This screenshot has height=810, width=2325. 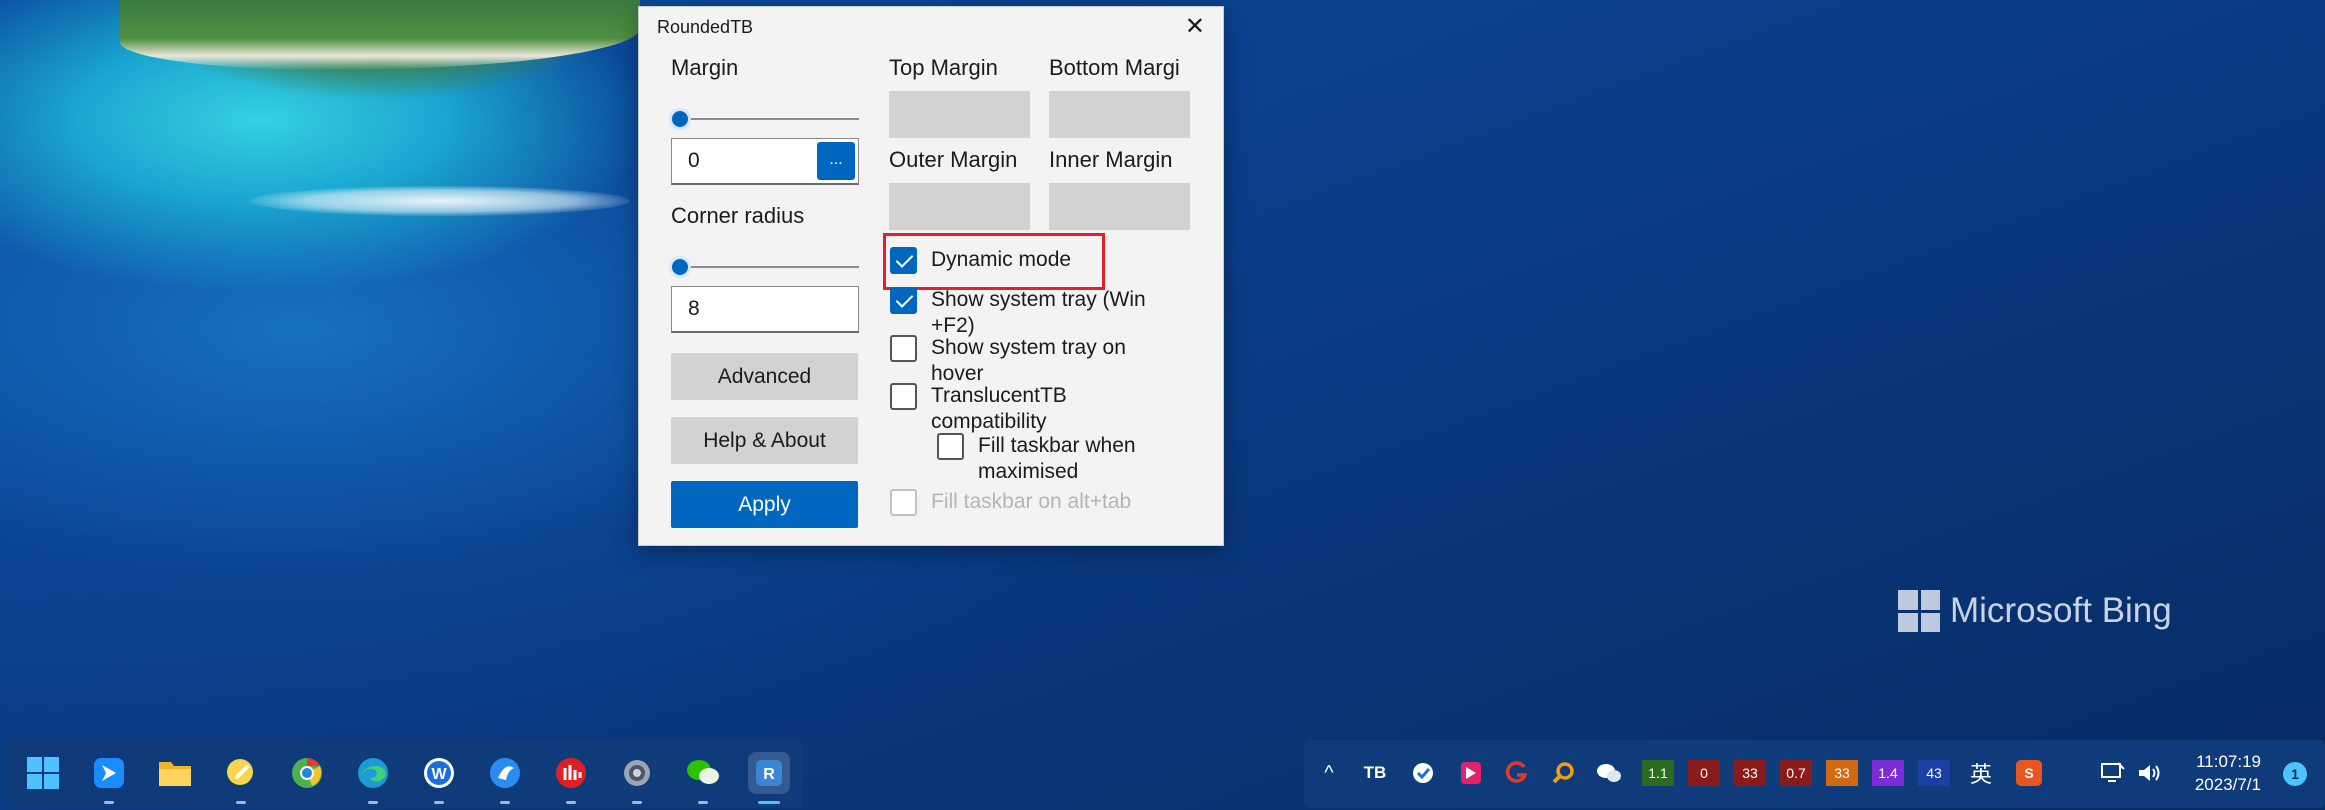 I want to click on show-tray-checkbox, so click(x=903, y=300).